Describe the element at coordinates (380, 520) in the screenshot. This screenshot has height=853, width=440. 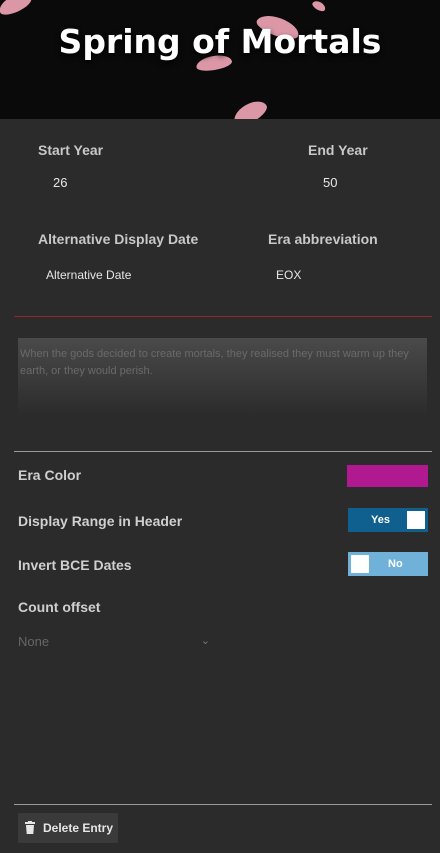
I see `display-range-toggle-text: Yes` at that location.